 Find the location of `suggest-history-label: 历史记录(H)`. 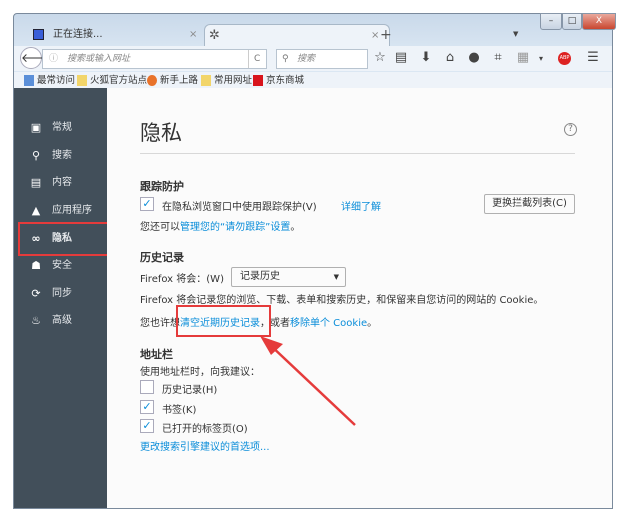

suggest-history-label: 历史记录(H) is located at coordinates (189, 388).